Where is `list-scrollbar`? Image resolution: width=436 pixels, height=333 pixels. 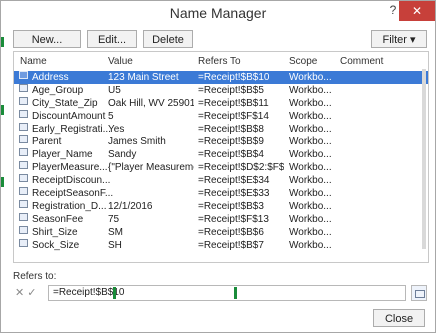 list-scrollbar is located at coordinates (424, 159).